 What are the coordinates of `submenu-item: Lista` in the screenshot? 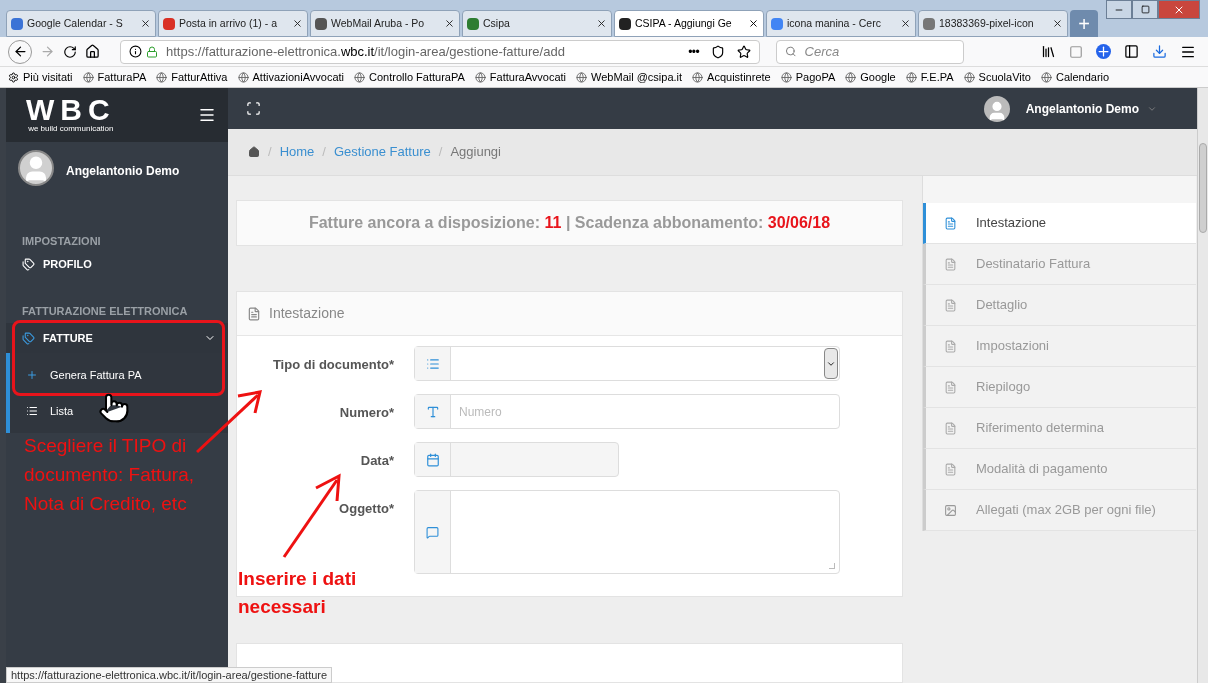 It's located at (119, 411).